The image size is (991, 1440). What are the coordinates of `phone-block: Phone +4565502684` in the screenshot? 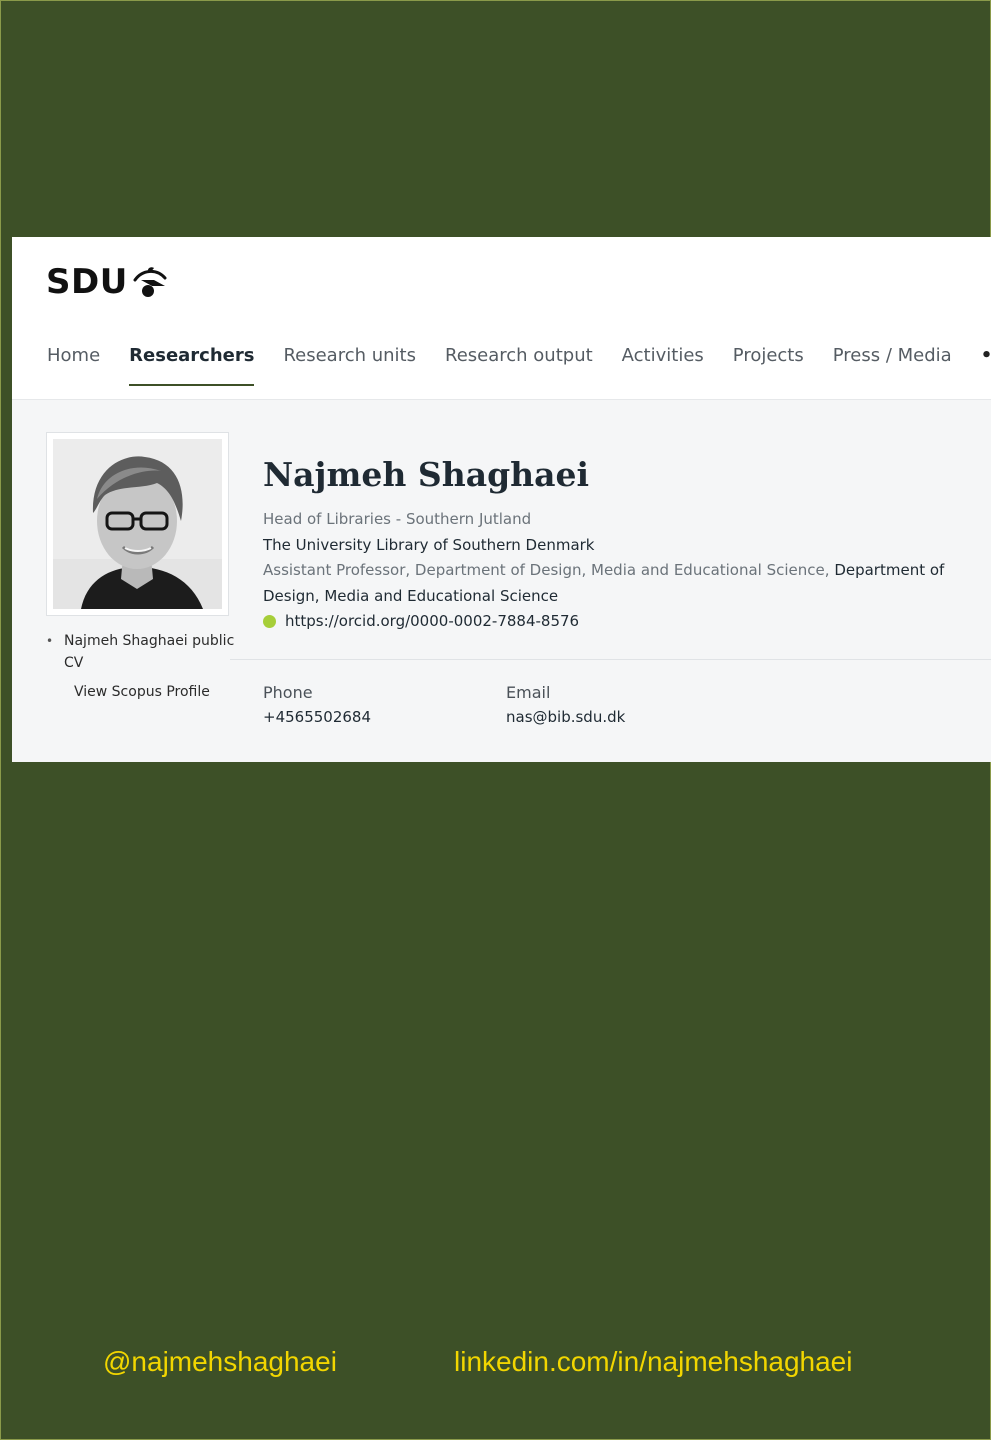 It's located at (317, 704).